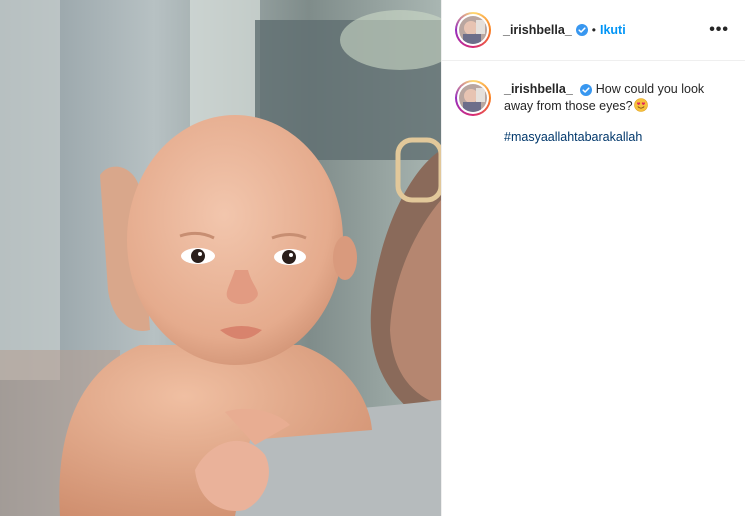 The height and width of the screenshot is (516, 745). Describe the element at coordinates (537, 30) in the screenshot. I see `header-username: _irishbella_` at that location.